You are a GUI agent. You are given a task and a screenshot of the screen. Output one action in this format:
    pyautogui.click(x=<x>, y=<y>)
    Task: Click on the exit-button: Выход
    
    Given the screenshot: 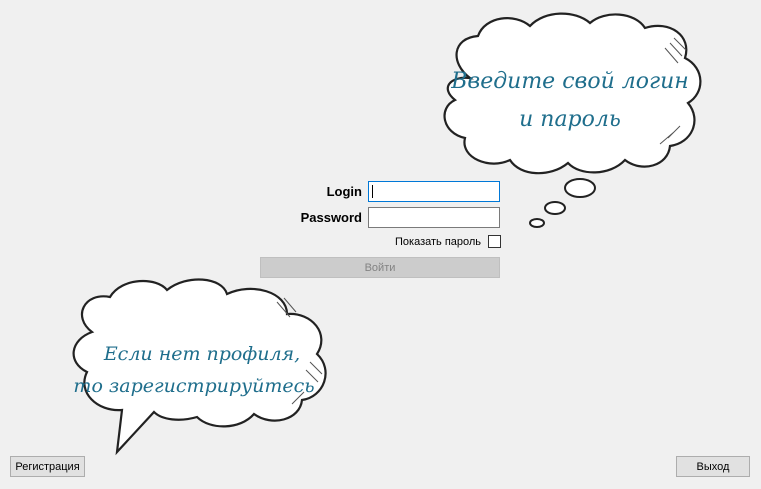 What is the action you would take?
    pyautogui.click(x=713, y=466)
    